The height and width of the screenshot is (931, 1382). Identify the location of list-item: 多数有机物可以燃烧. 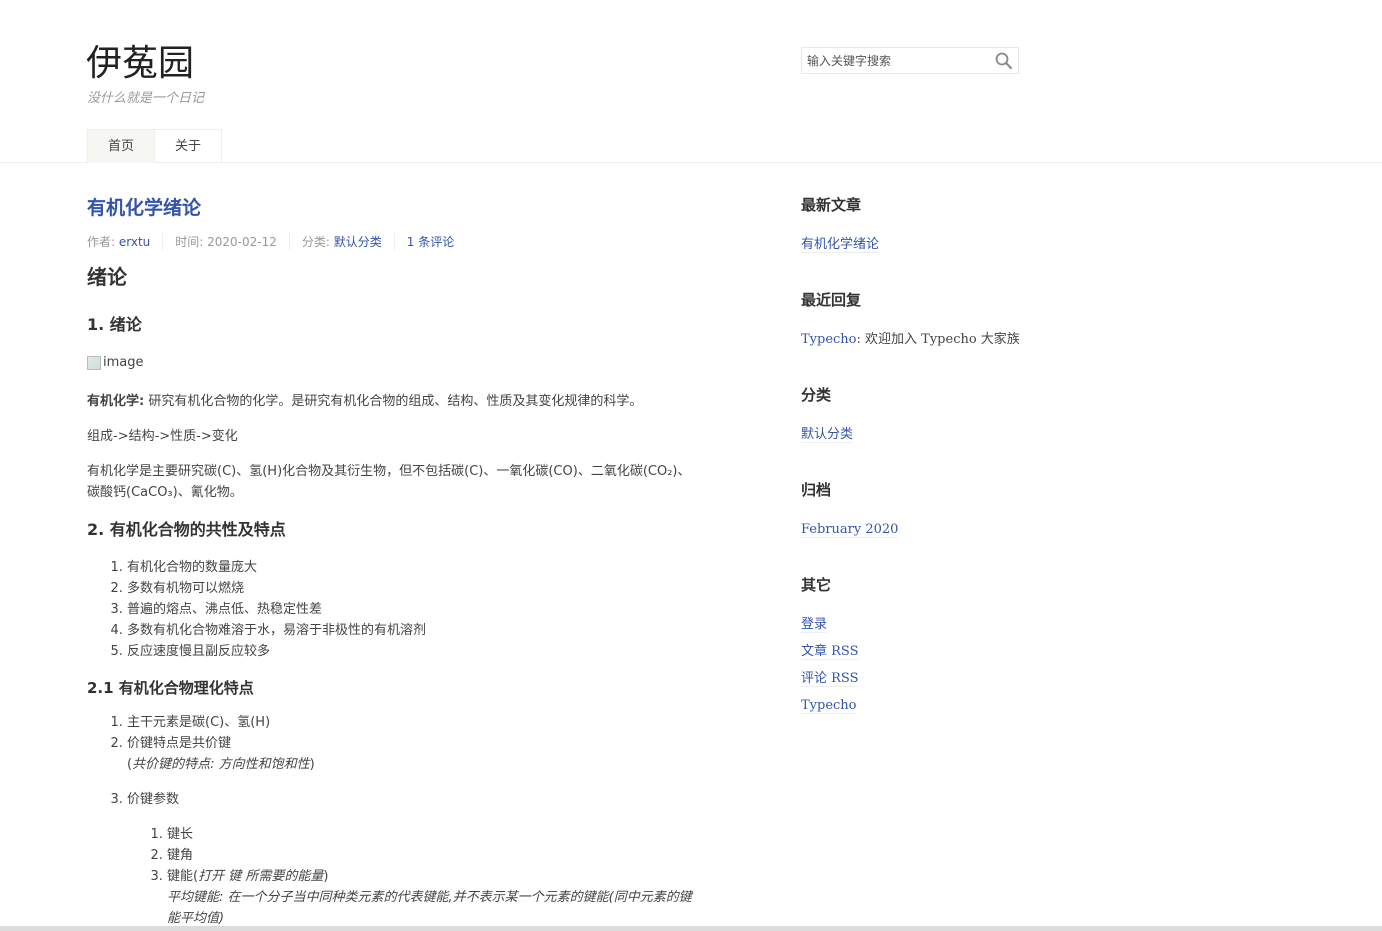
(412, 588).